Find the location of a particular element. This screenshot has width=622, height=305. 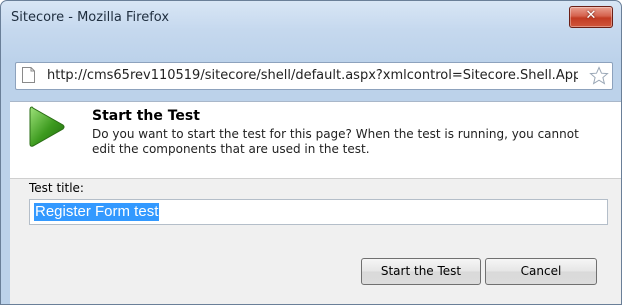

test-title-input: Register Form test is located at coordinates (318, 212).